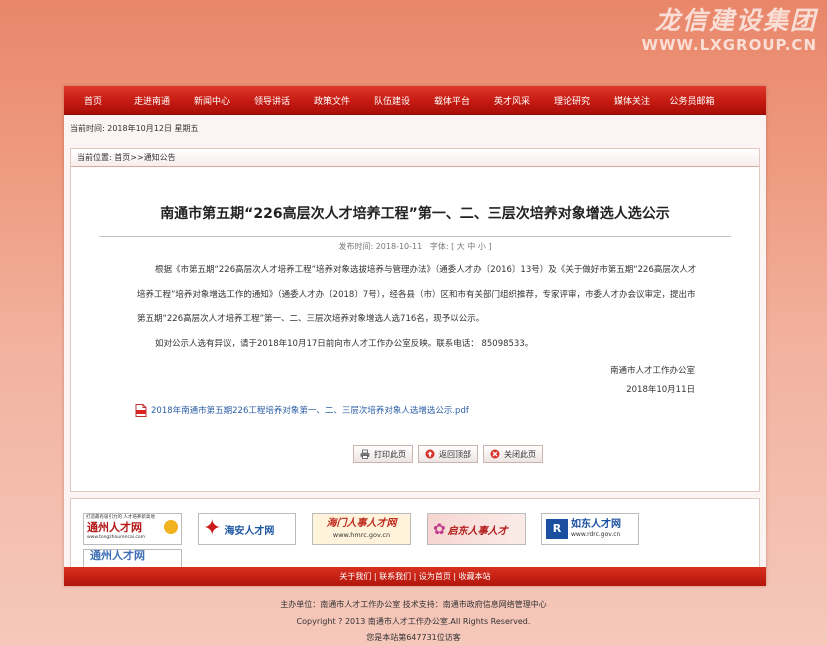 Image resolution: width=827 pixels, height=646 pixels. What do you see at coordinates (413, 637) in the screenshot?
I see `footer-visitor-count: 您是本站第647731位访客` at bounding box center [413, 637].